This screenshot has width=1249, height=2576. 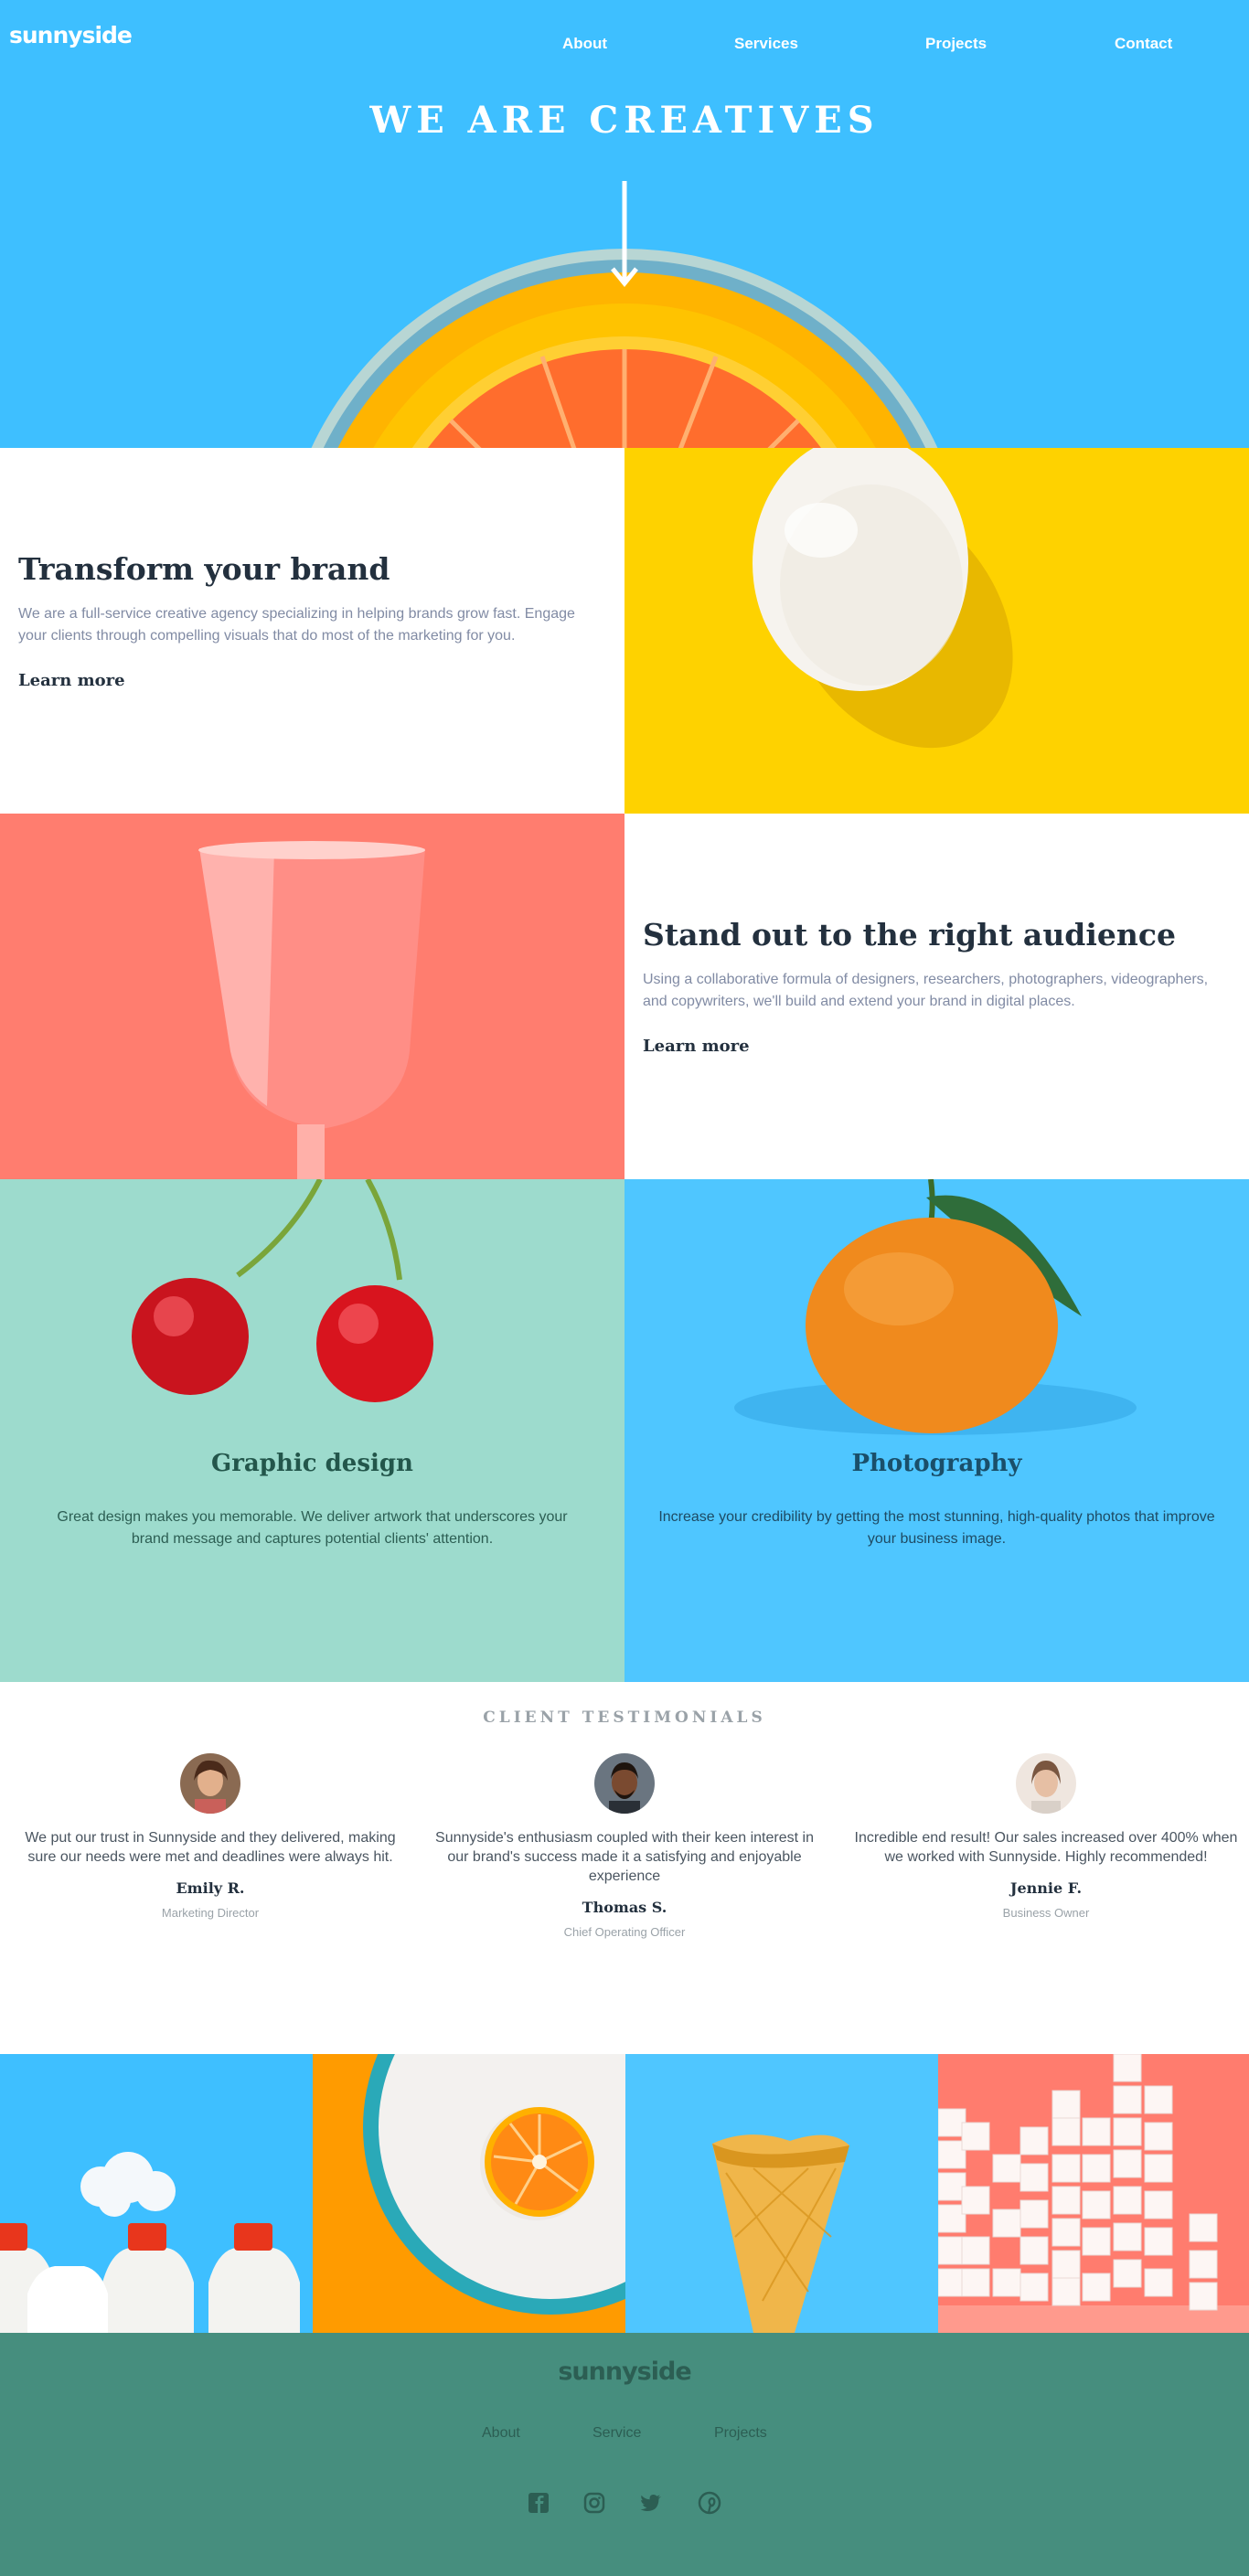 What do you see at coordinates (156, 2193) in the screenshot?
I see `gallery-milk-bottles-image` at bounding box center [156, 2193].